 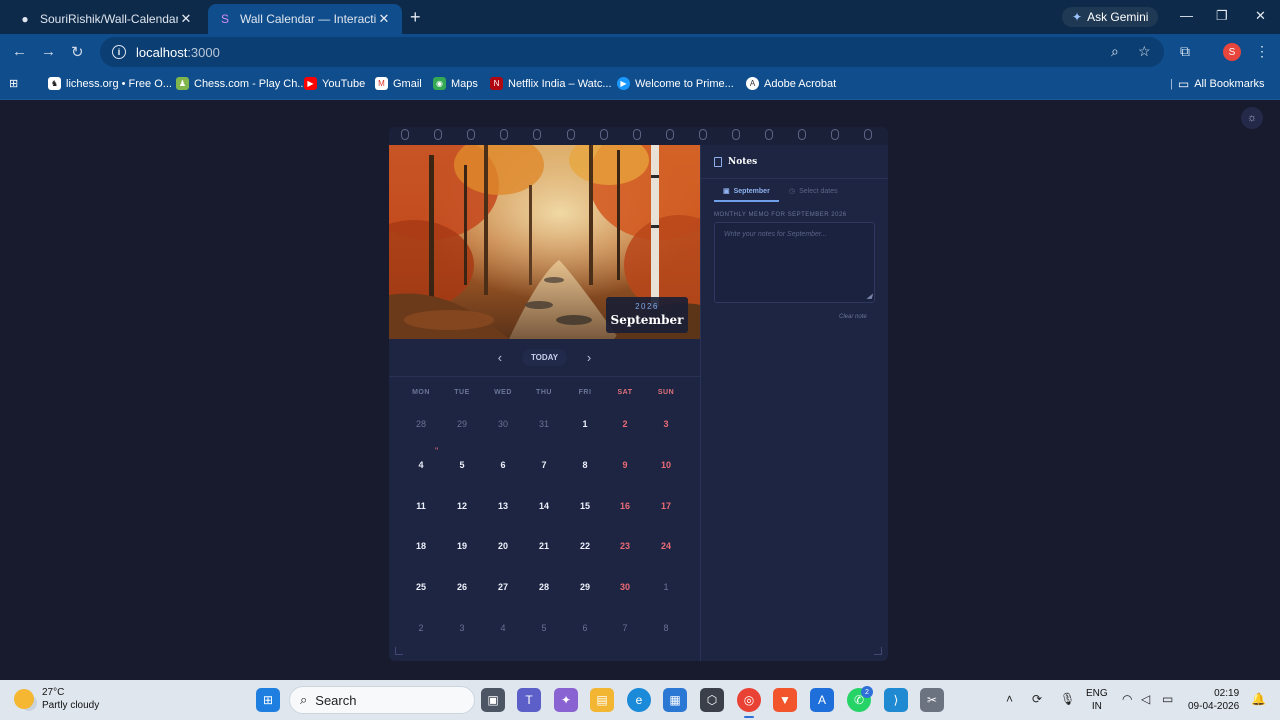 What do you see at coordinates (544, 357) in the screenshot?
I see `today-button: TODAY` at bounding box center [544, 357].